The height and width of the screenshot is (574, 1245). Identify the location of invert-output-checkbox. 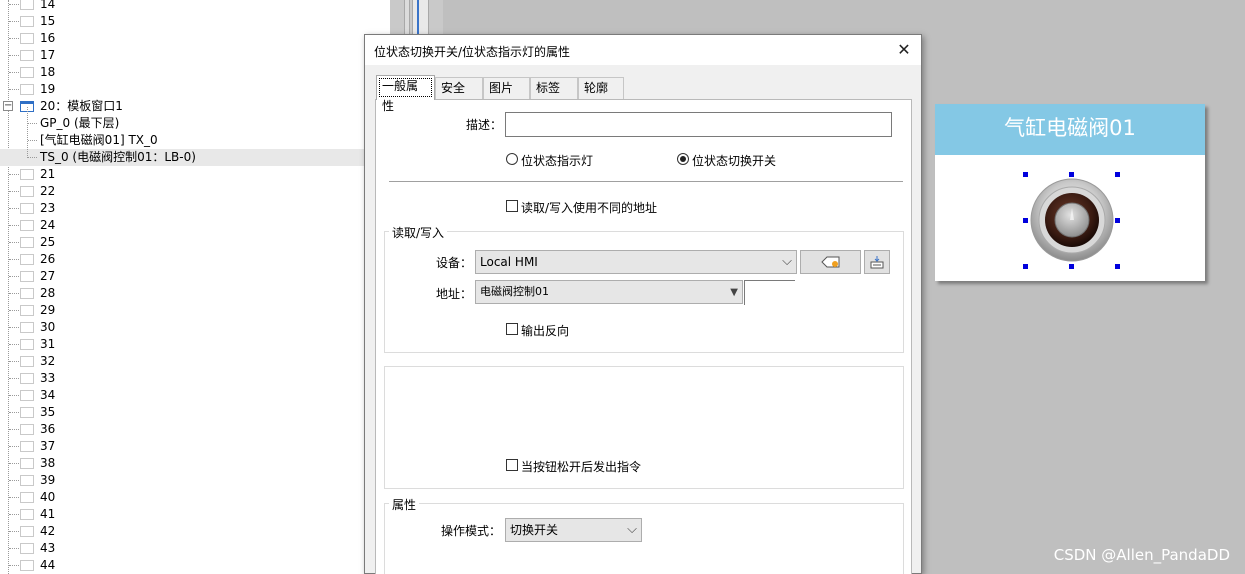
(512, 329).